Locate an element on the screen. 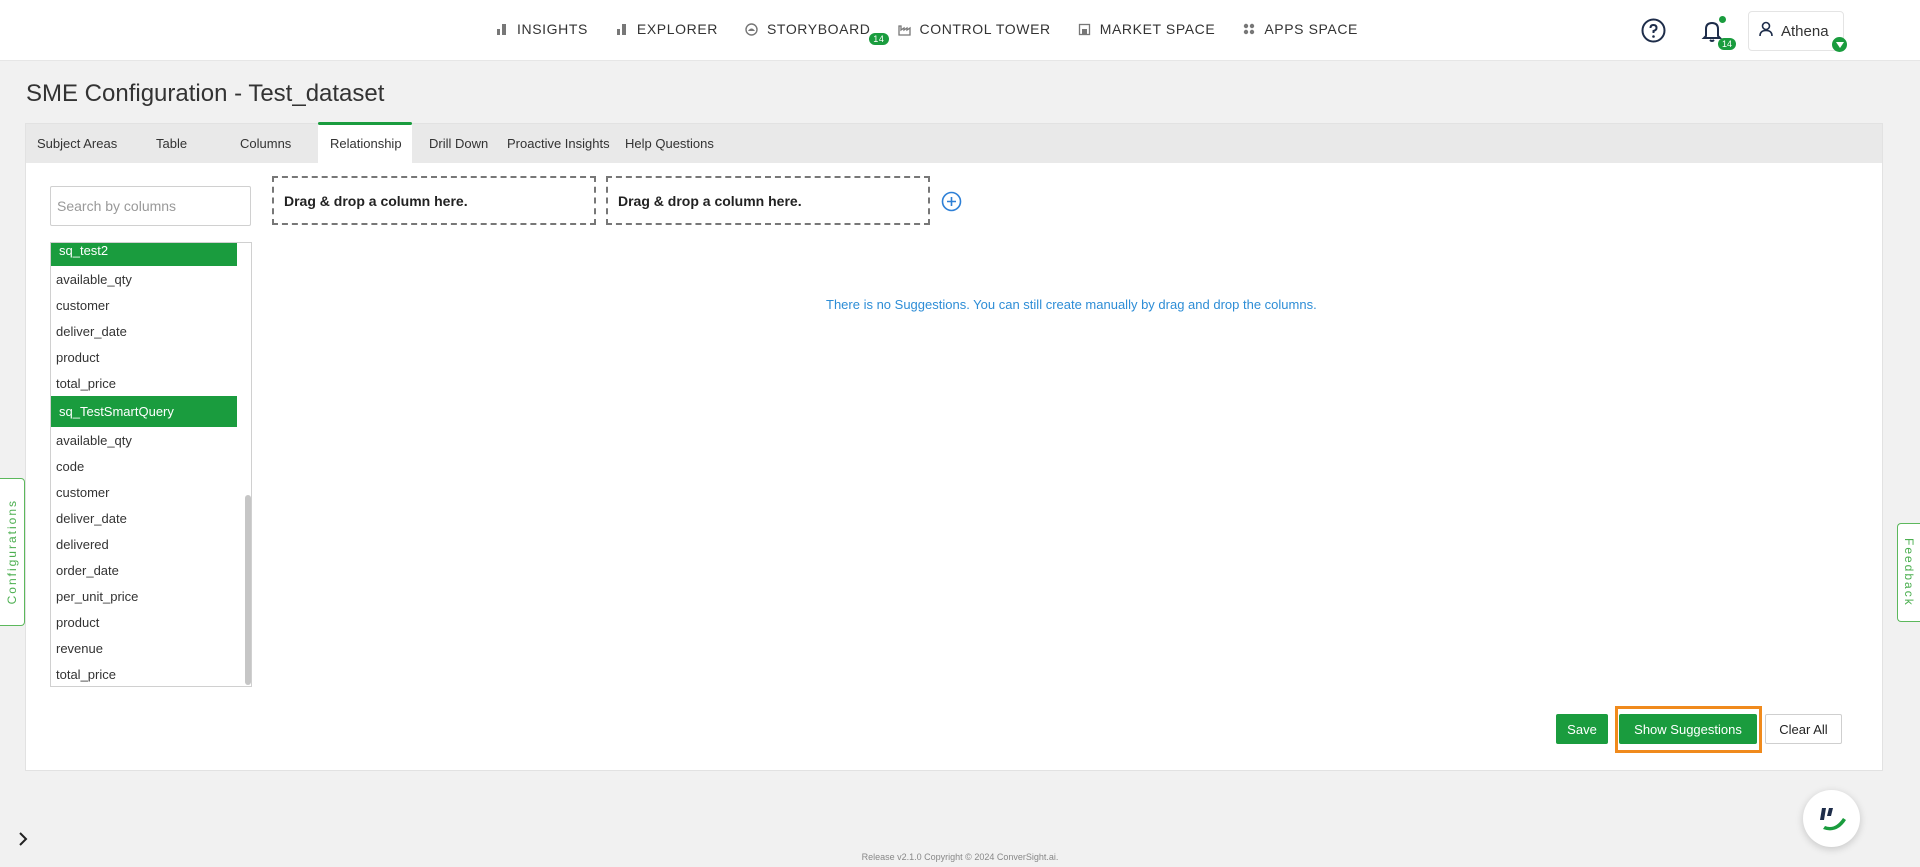 The height and width of the screenshot is (867, 1920). help-icon is located at coordinates (1653, 30).